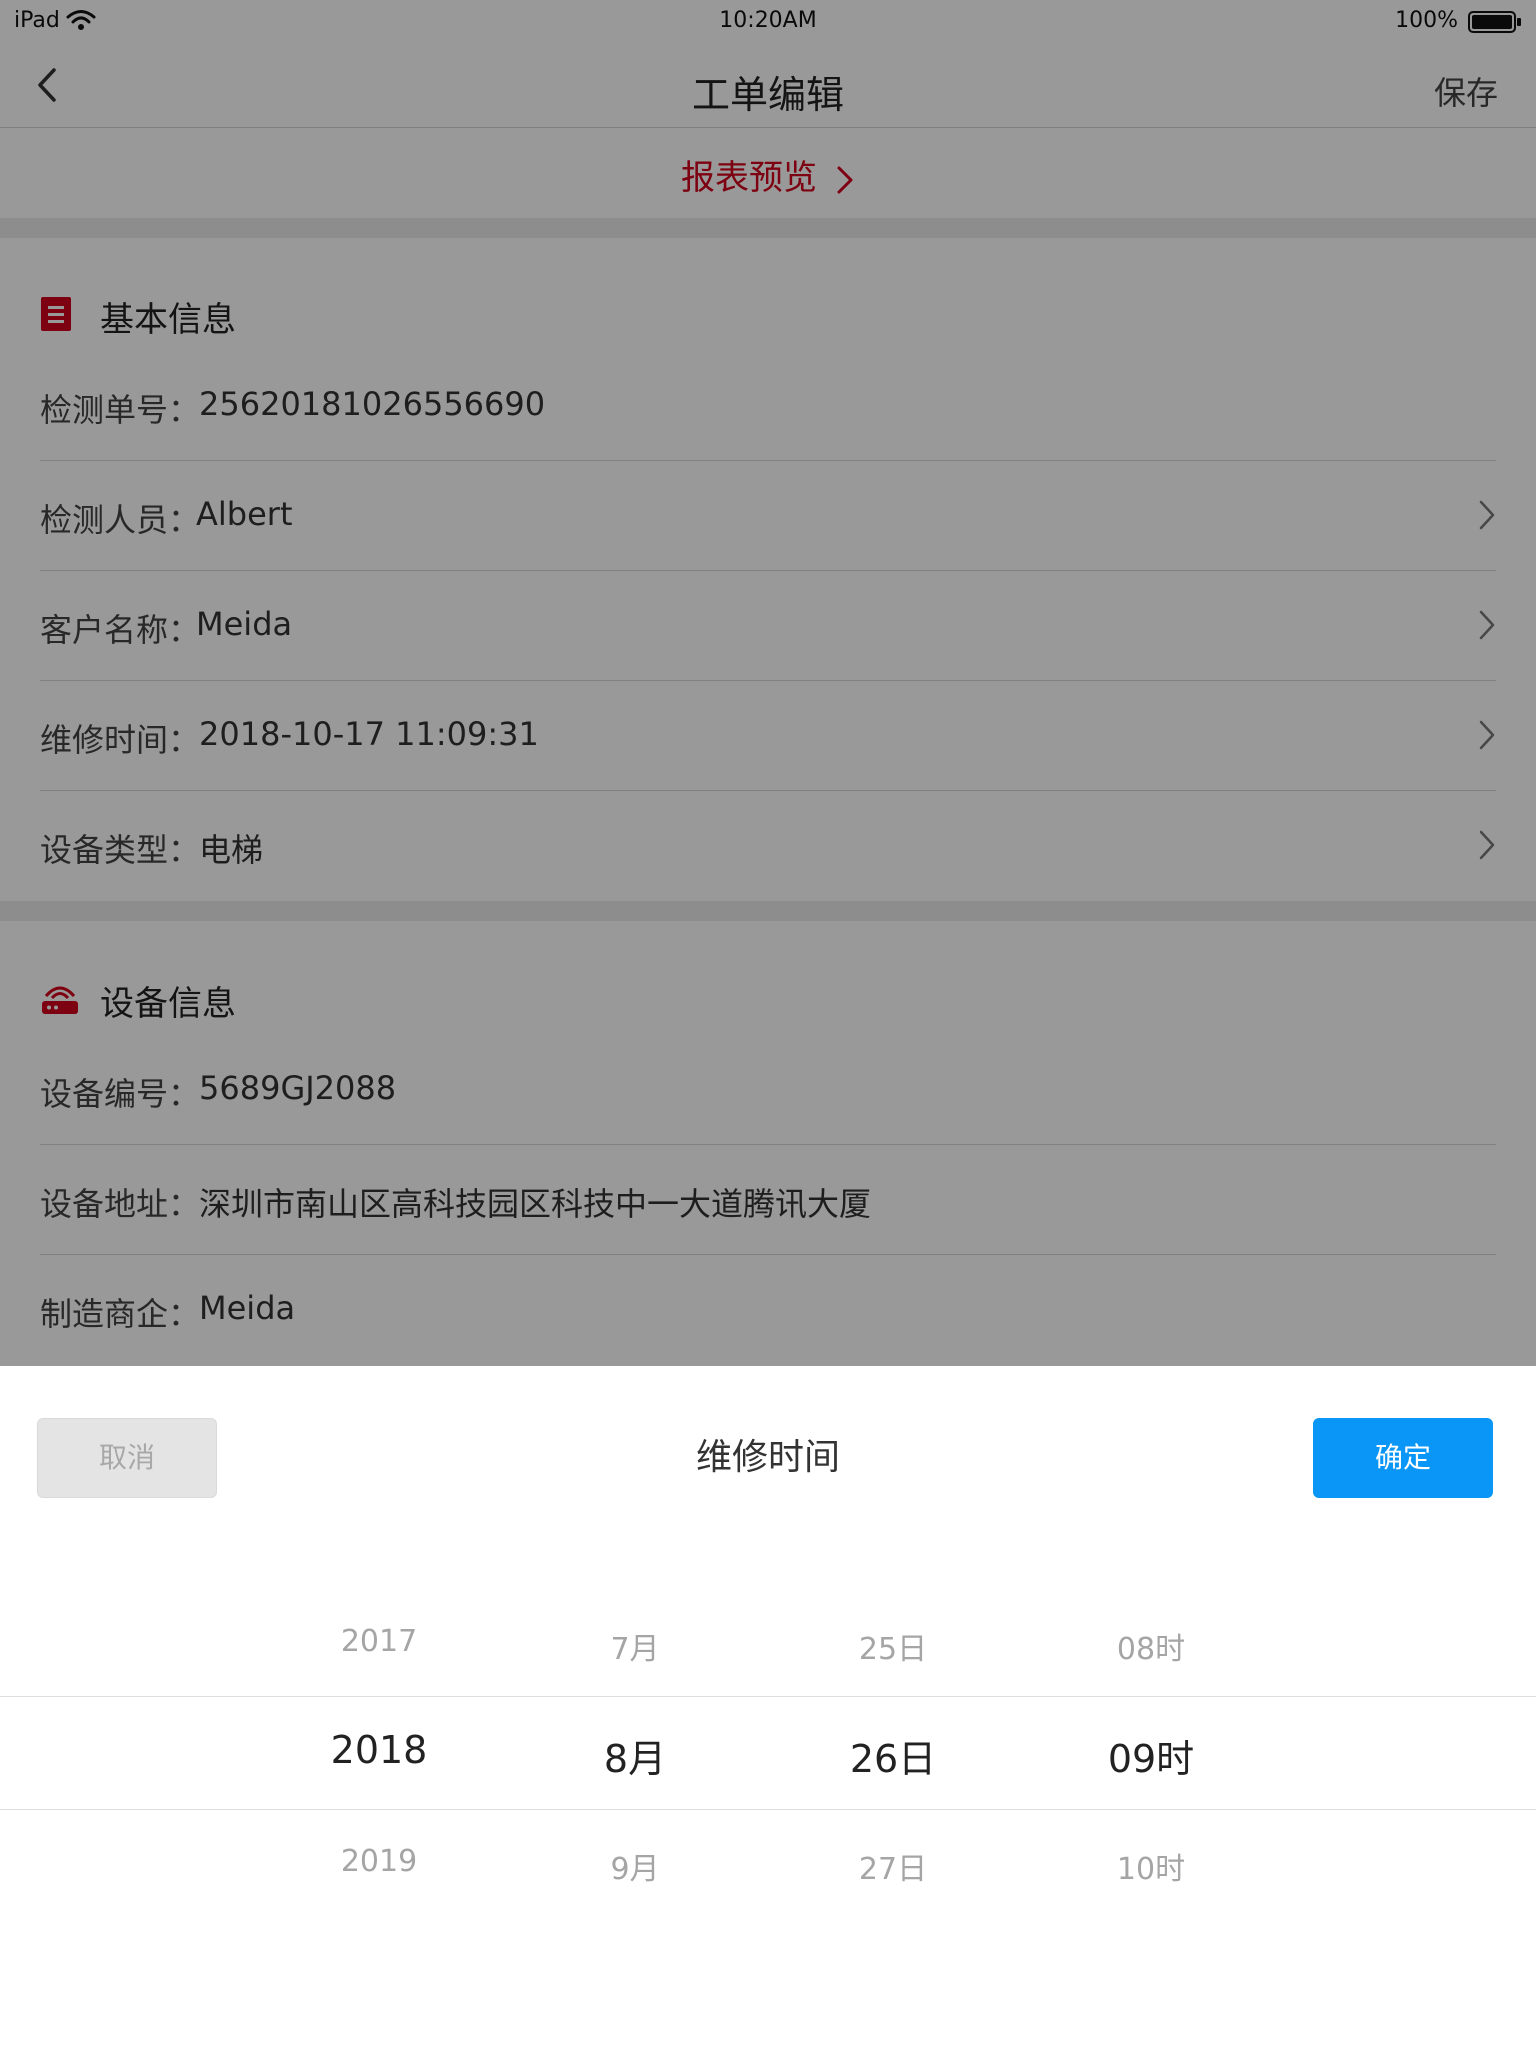 Image resolution: width=1536 pixels, height=2048 pixels. Describe the element at coordinates (379, 1750) in the screenshot. I see `picker-year-selected: 2018` at that location.